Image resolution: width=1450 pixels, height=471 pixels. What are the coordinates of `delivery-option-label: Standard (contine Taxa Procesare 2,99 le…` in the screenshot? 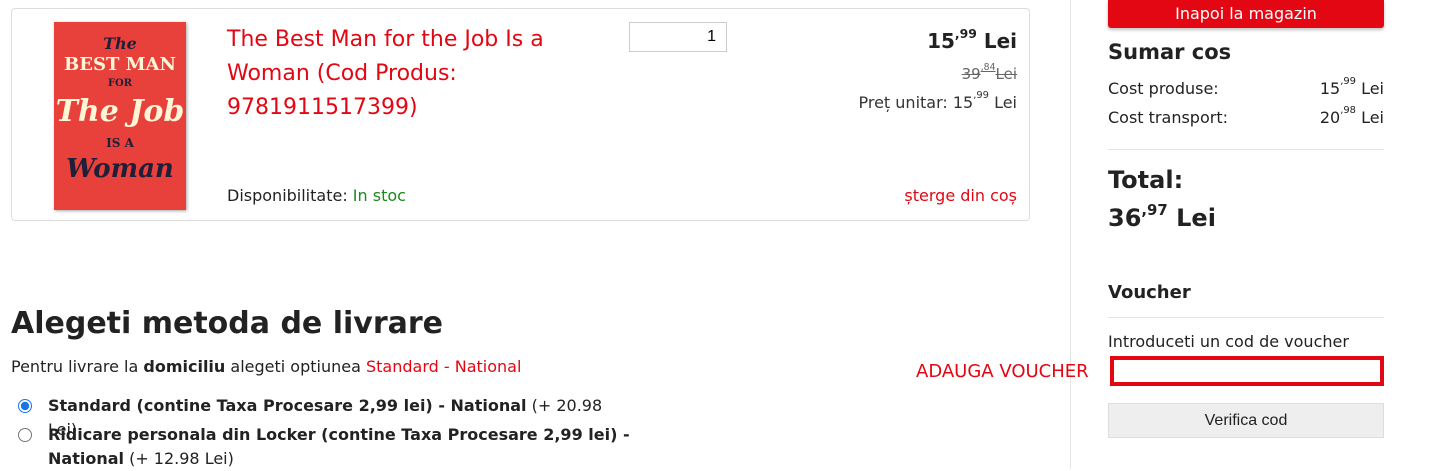 It's located at (287, 405).